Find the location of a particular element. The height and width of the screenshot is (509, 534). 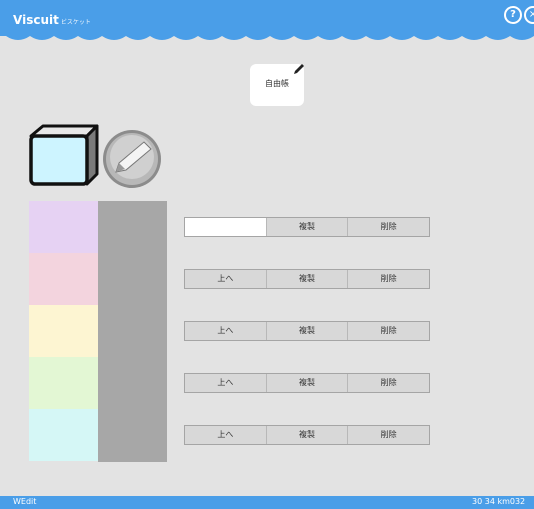

button-row-2: 上へ 複製 削除 is located at coordinates (307, 279).